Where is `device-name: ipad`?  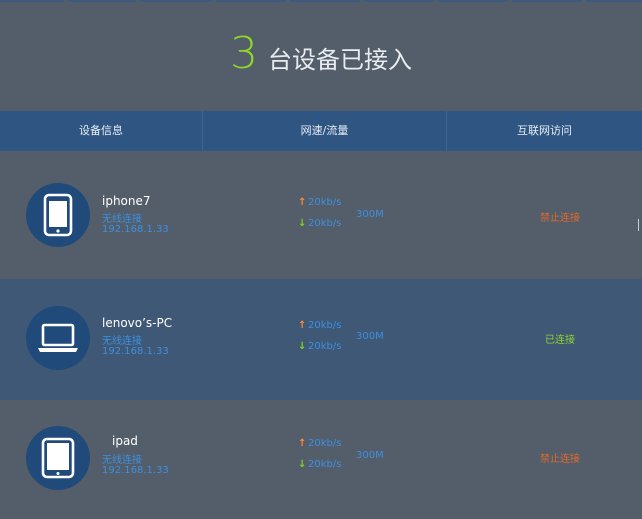 device-name: ipad is located at coordinates (125, 441).